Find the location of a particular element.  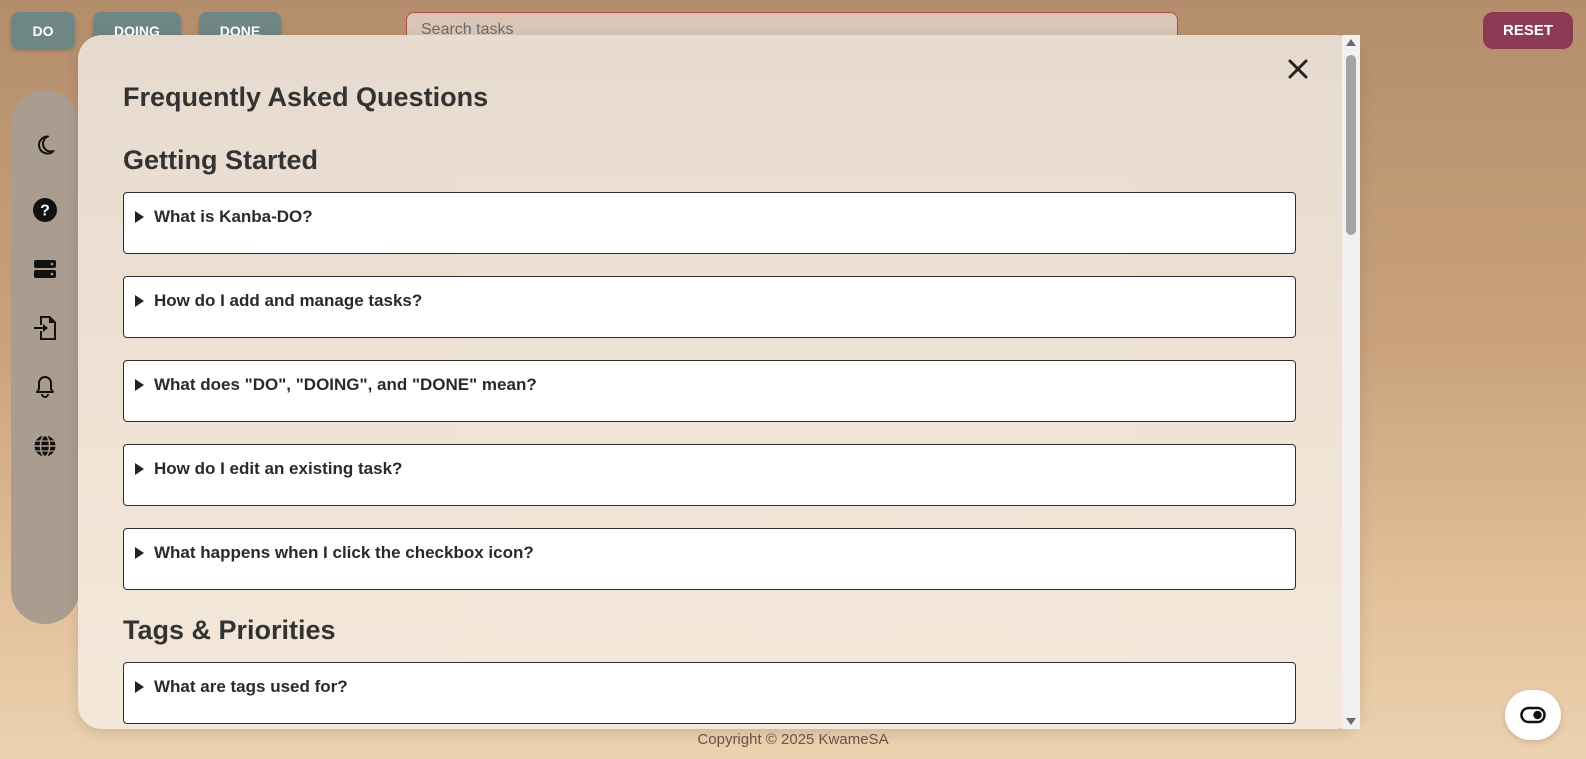

sidebar: ? is located at coordinates (45, 357).